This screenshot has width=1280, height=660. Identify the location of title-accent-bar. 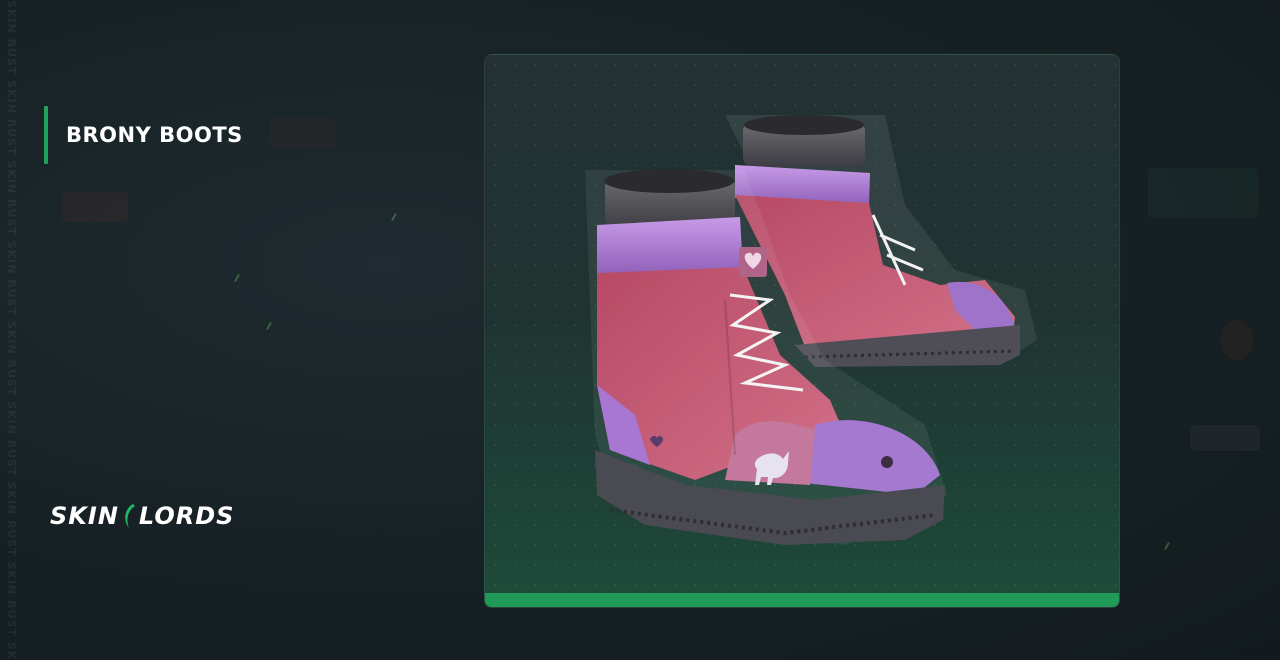
(46, 135).